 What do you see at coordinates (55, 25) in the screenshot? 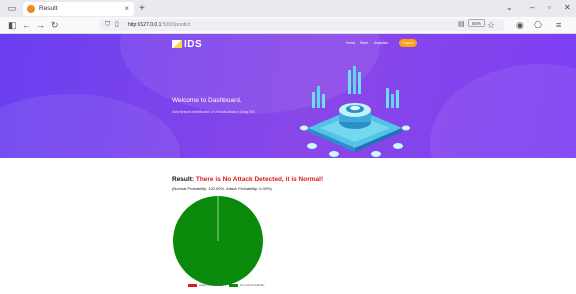
I see `reload-icon: ↻` at bounding box center [55, 25].